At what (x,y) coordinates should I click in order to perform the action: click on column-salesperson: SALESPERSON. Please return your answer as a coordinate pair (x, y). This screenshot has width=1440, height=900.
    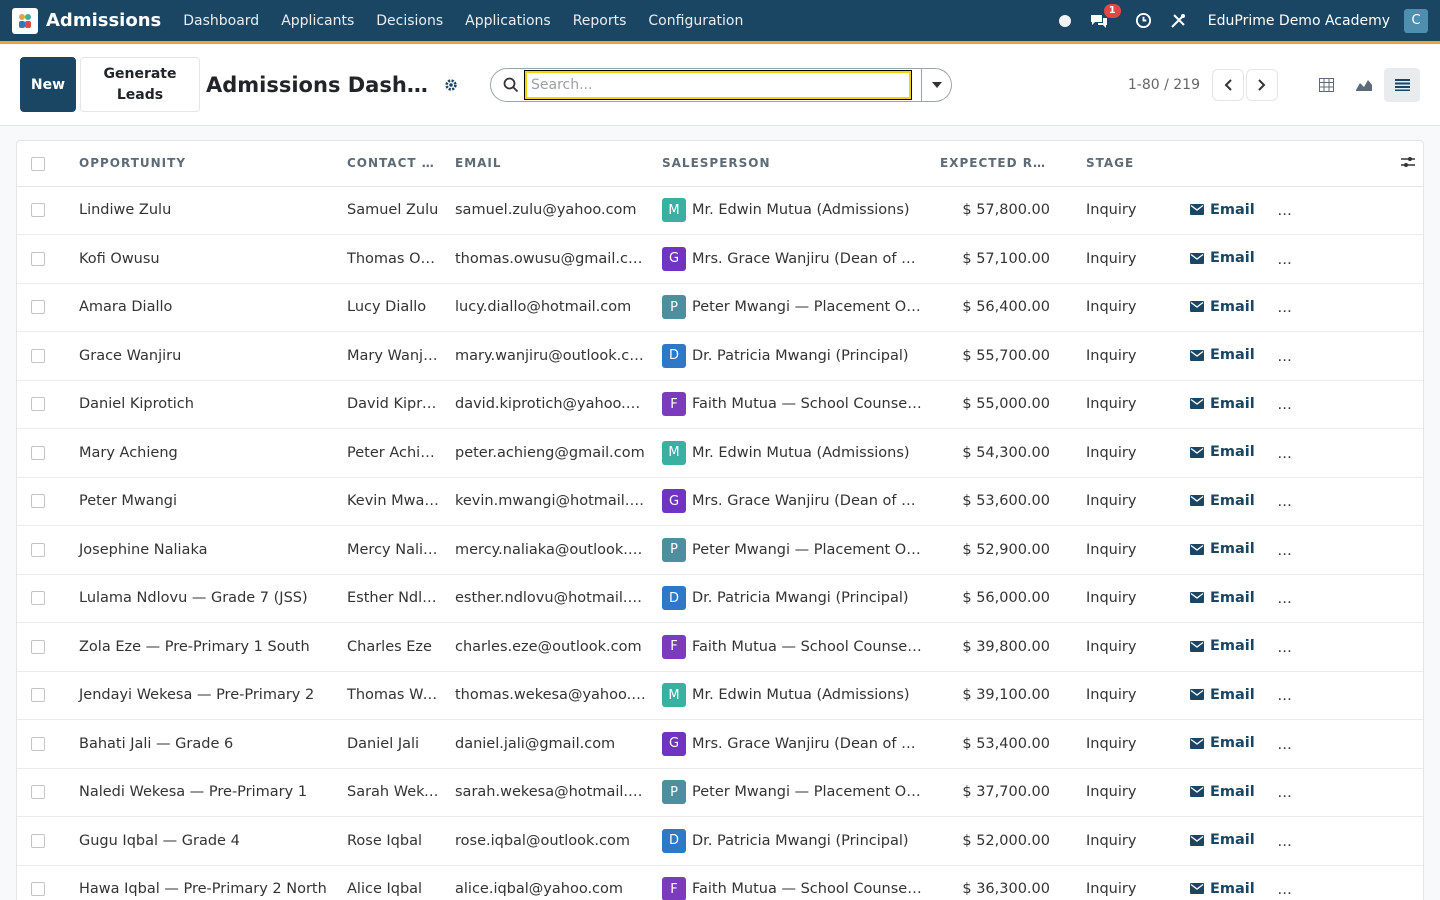
    Looking at the image, I should click on (793, 164).